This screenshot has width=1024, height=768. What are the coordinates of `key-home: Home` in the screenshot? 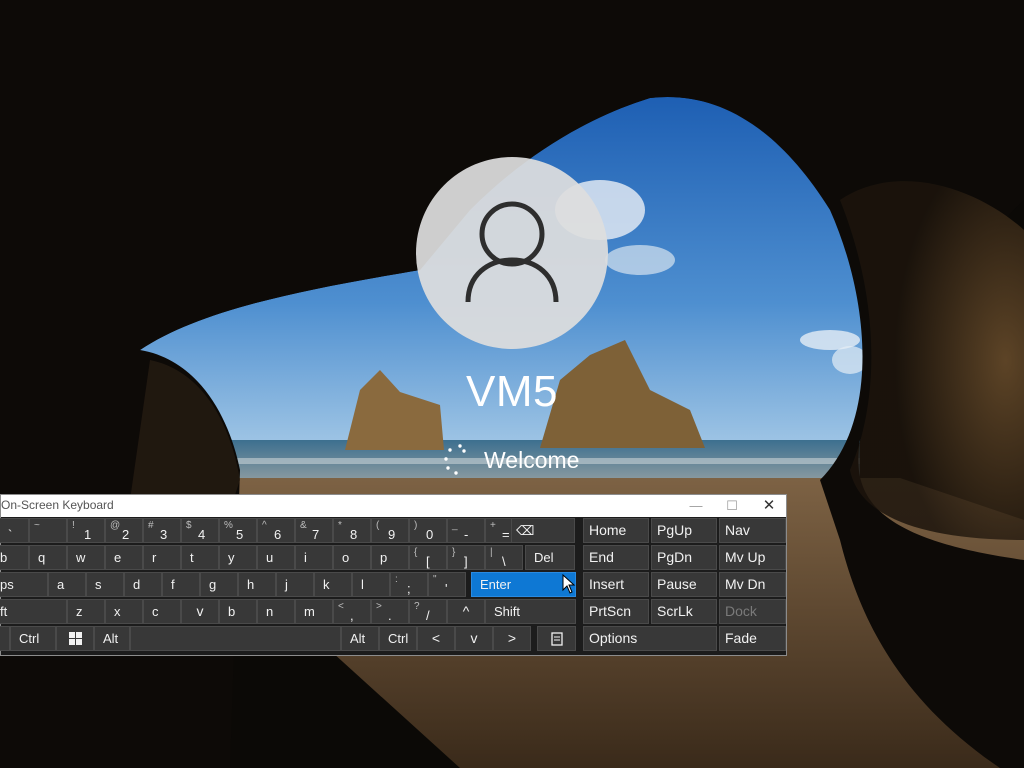 It's located at (616, 530).